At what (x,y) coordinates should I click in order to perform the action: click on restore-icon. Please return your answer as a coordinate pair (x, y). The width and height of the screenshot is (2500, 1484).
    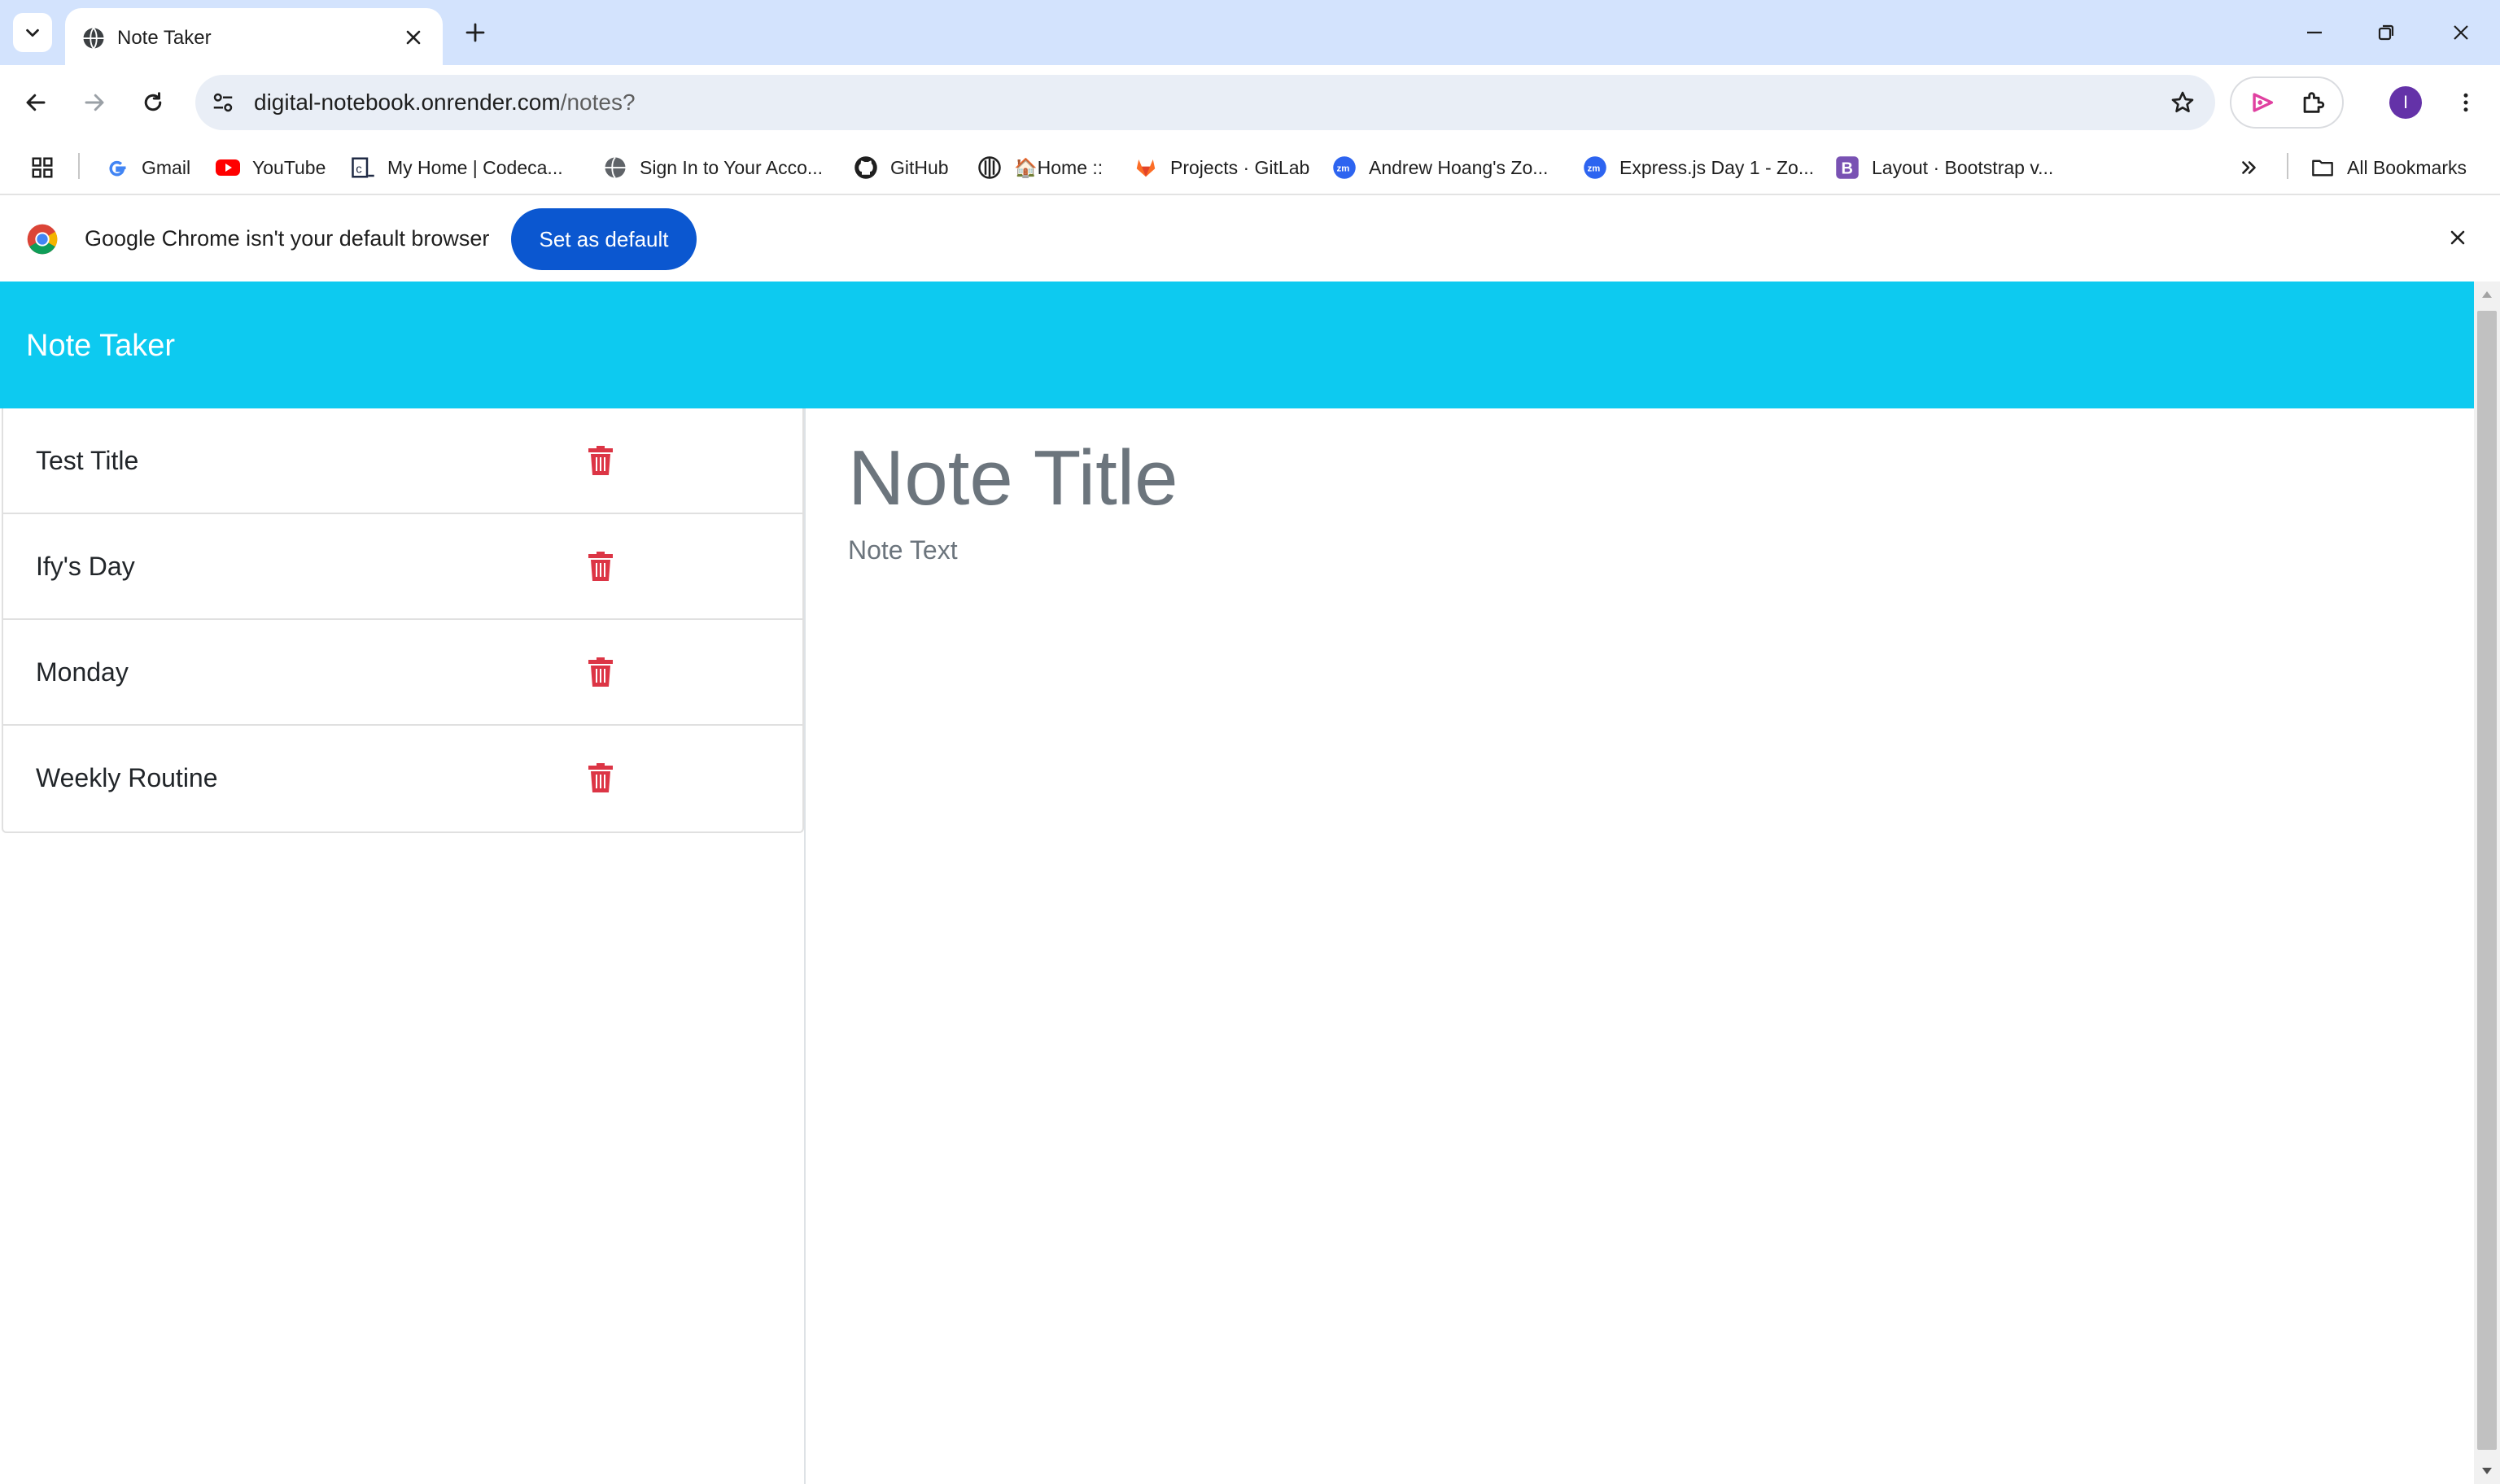
    Looking at the image, I should click on (2386, 33).